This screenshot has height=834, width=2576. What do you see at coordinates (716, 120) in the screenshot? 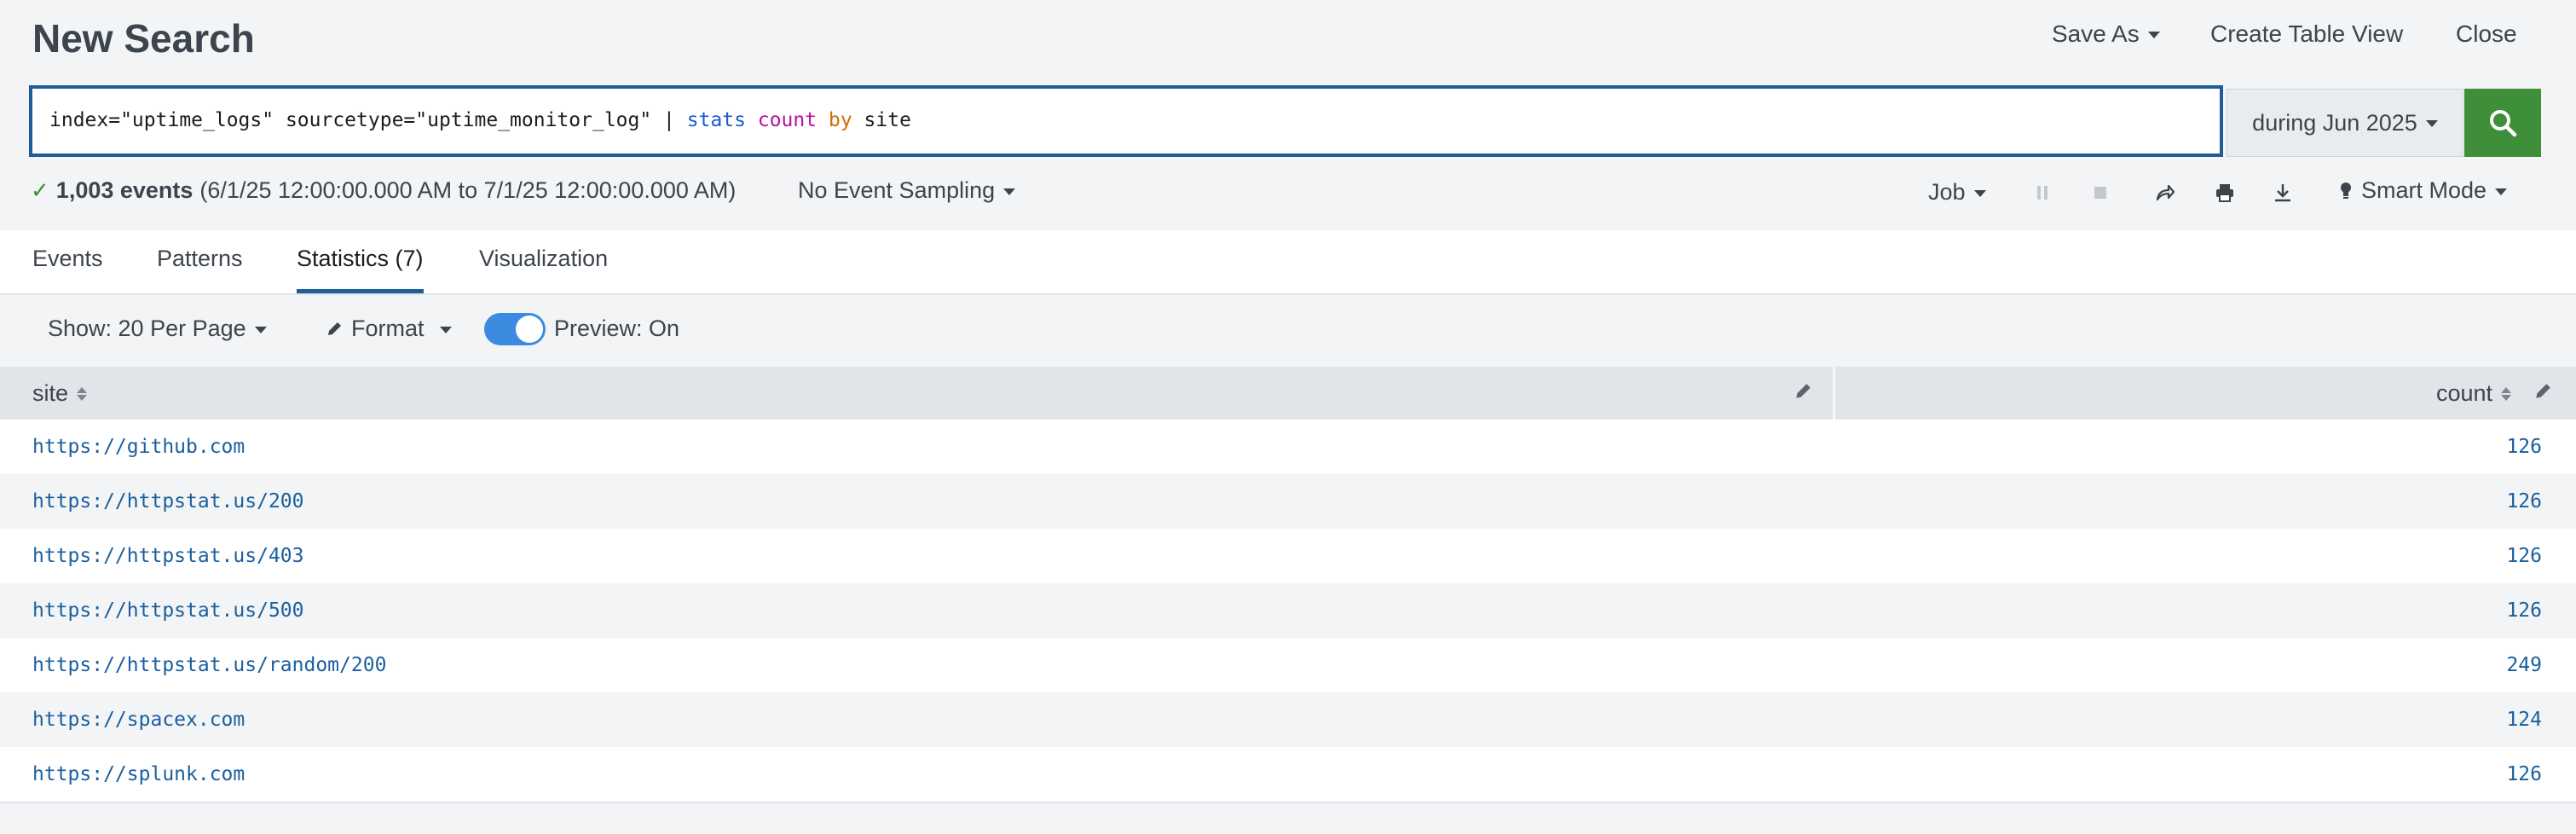
I see `query-command: stats` at bounding box center [716, 120].